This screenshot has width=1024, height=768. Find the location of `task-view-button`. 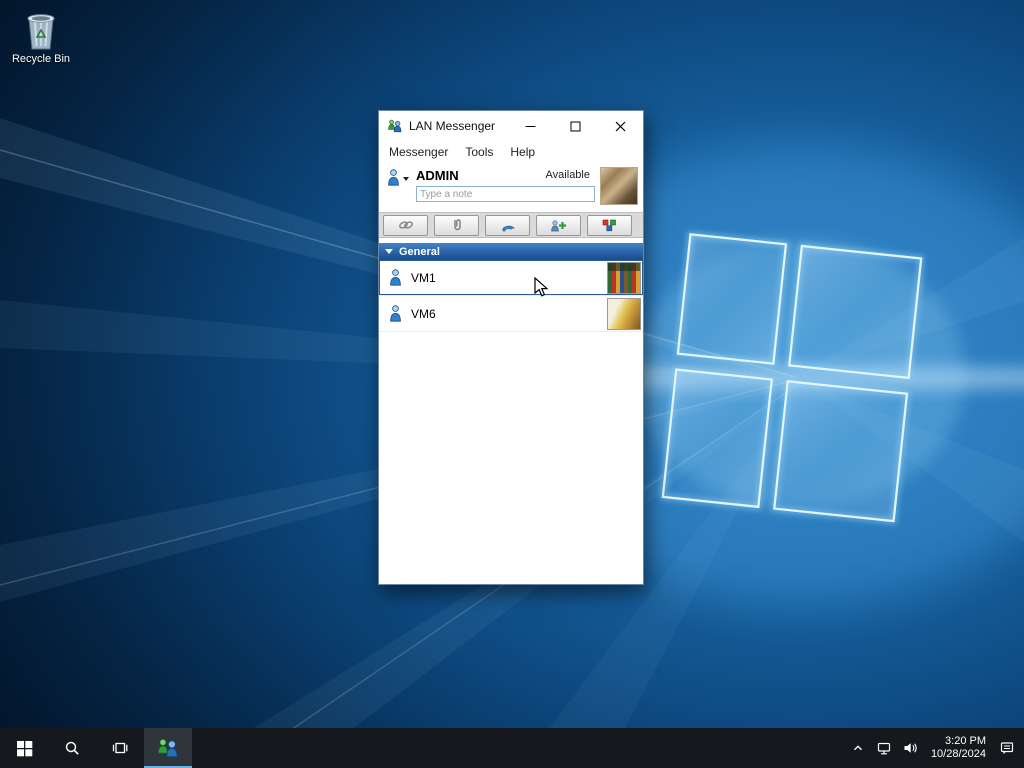

task-view-button is located at coordinates (120, 748).